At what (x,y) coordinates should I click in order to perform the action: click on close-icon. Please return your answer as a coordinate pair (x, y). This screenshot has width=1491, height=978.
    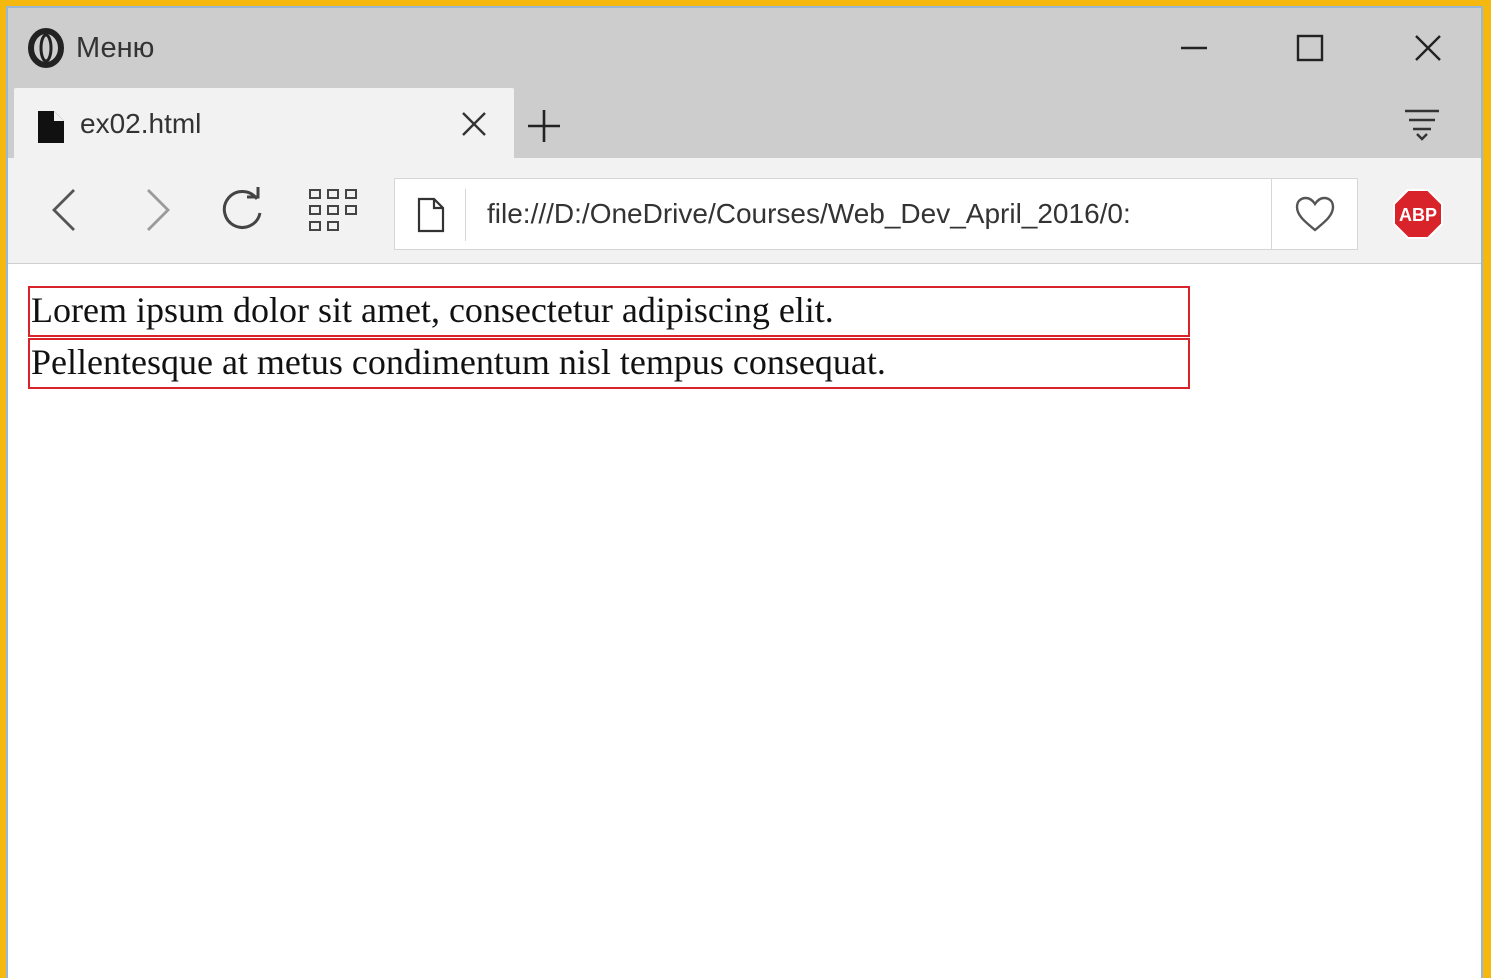
    Looking at the image, I should click on (1428, 48).